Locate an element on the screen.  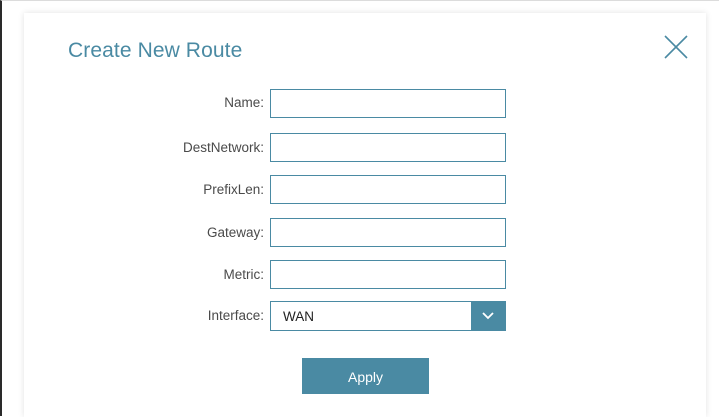
gateway-field is located at coordinates (388, 232).